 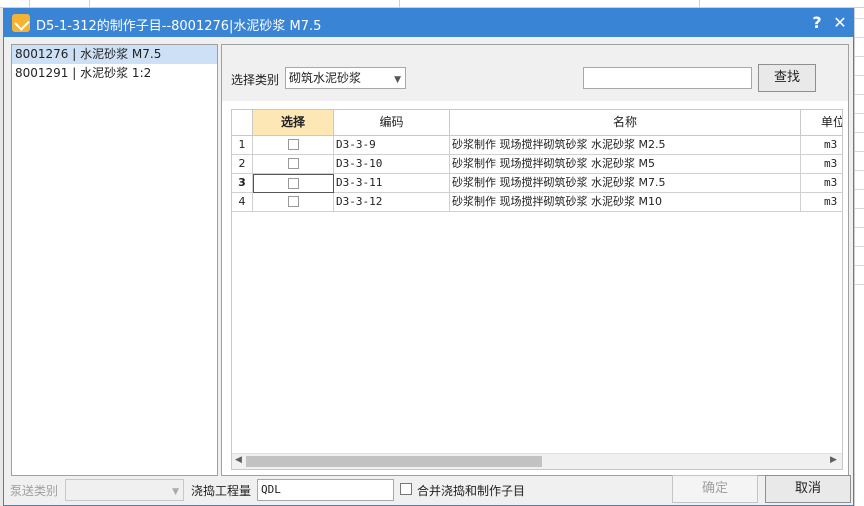 I want to click on pump-type-label: 泵送类别, so click(x=34, y=491).